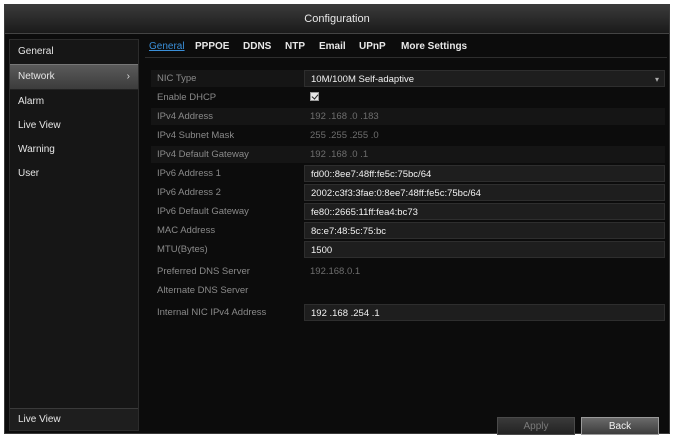 The width and height of the screenshot is (676, 440). I want to click on ipv6-gateway-field: fe80::2665:11ff:fea4:bc73, so click(484, 211).